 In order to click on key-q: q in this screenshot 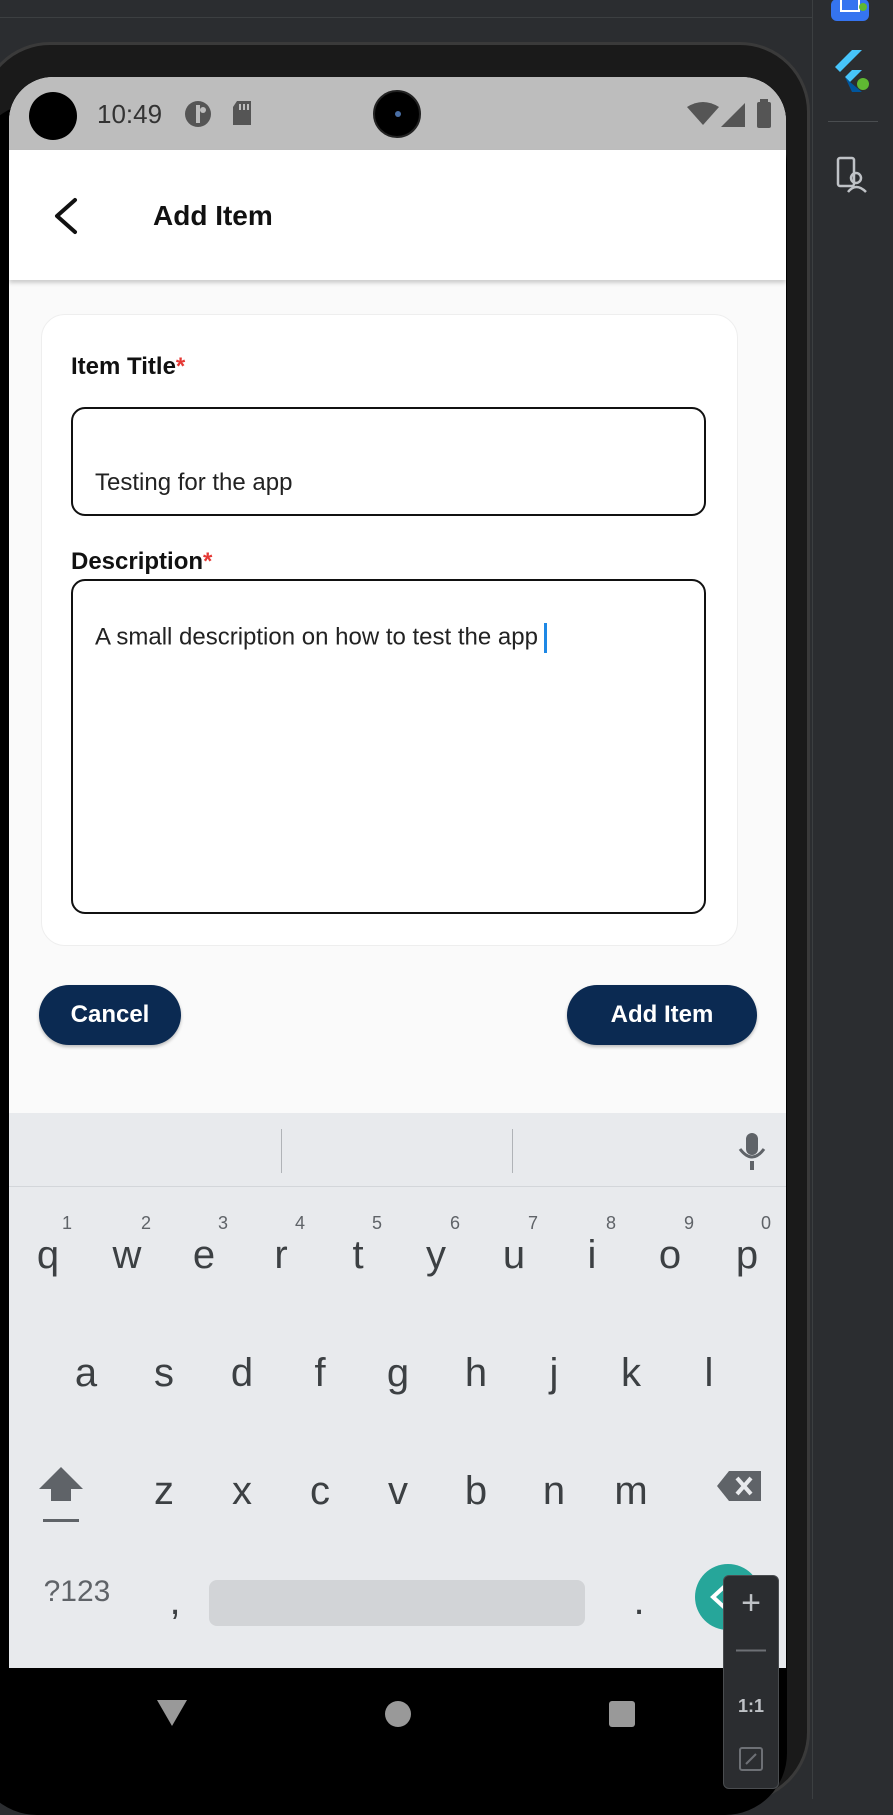, I will do `click(48, 1255)`.